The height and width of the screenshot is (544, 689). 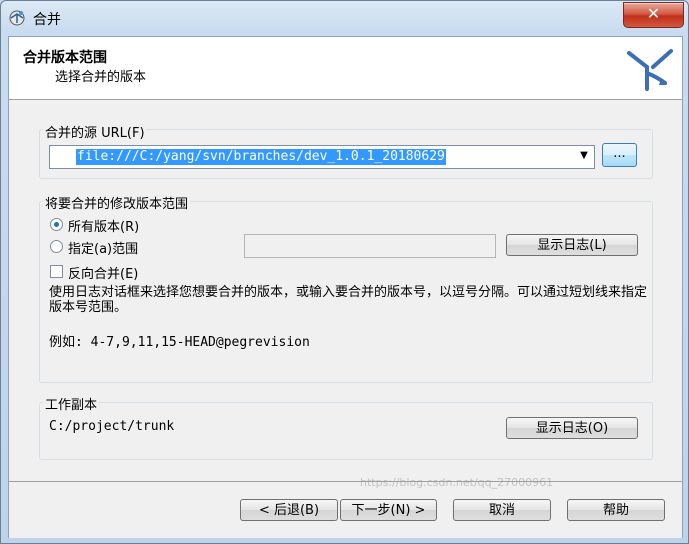 I want to click on close-icon: ✕, so click(x=653, y=13).